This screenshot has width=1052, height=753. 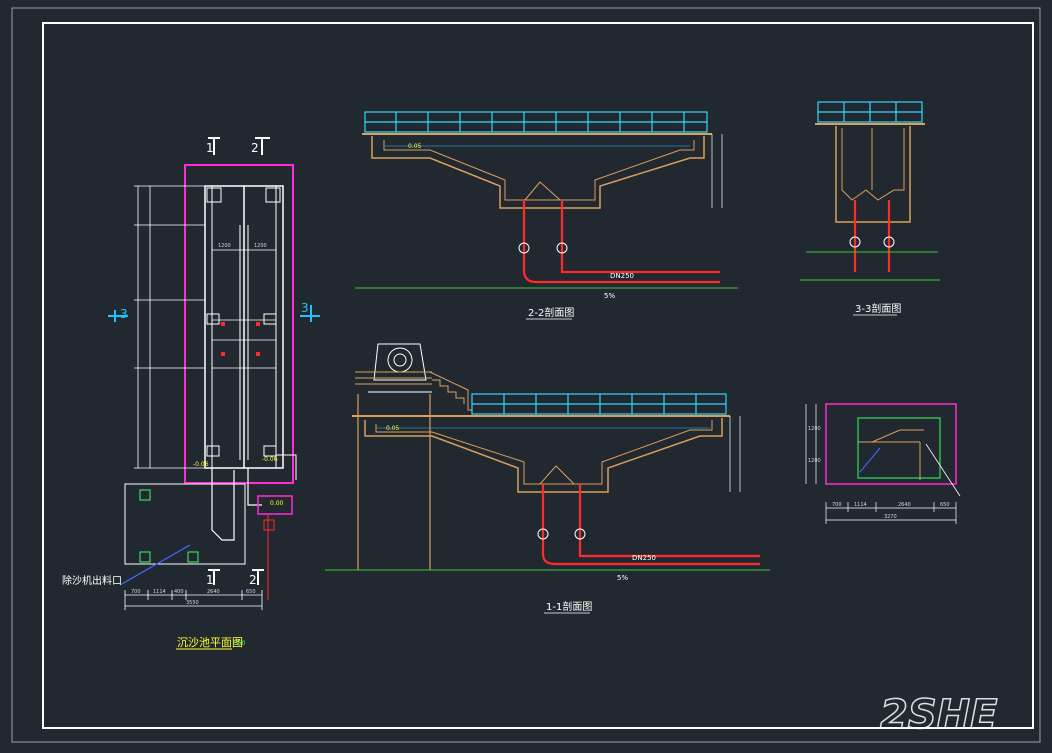 What do you see at coordinates (943, 470) in the screenshot?
I see `detail-leader` at bounding box center [943, 470].